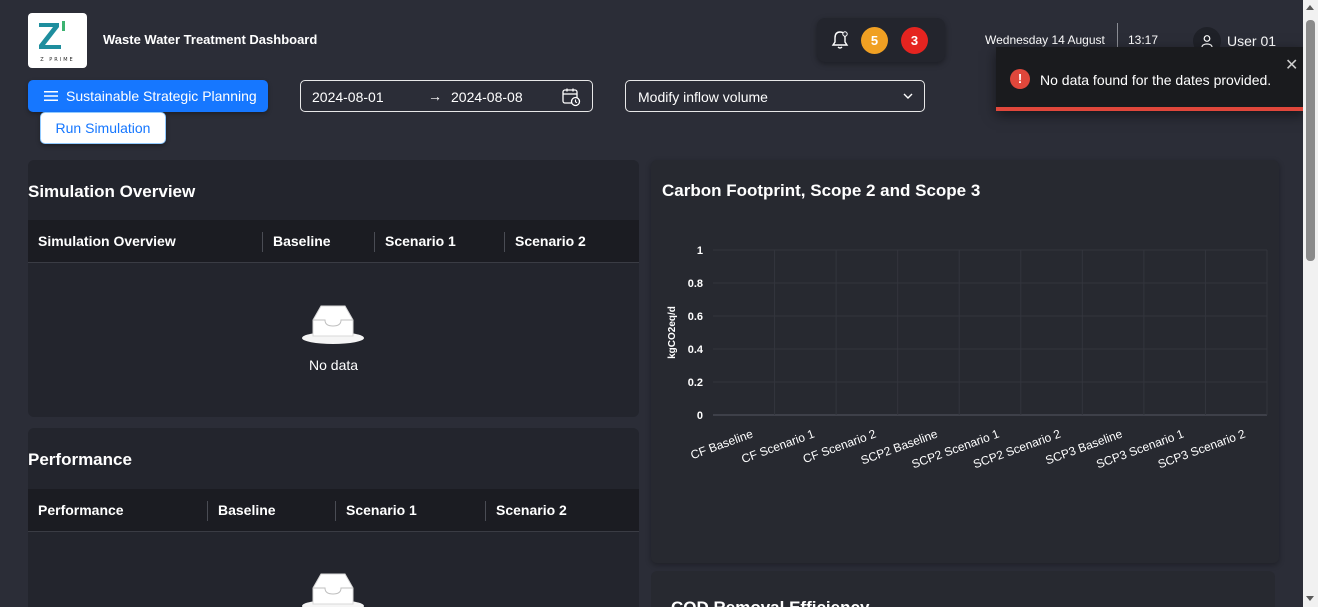 The image size is (1318, 607). Describe the element at coordinates (103, 128) in the screenshot. I see `run-simulation-button: Run Simulation` at that location.